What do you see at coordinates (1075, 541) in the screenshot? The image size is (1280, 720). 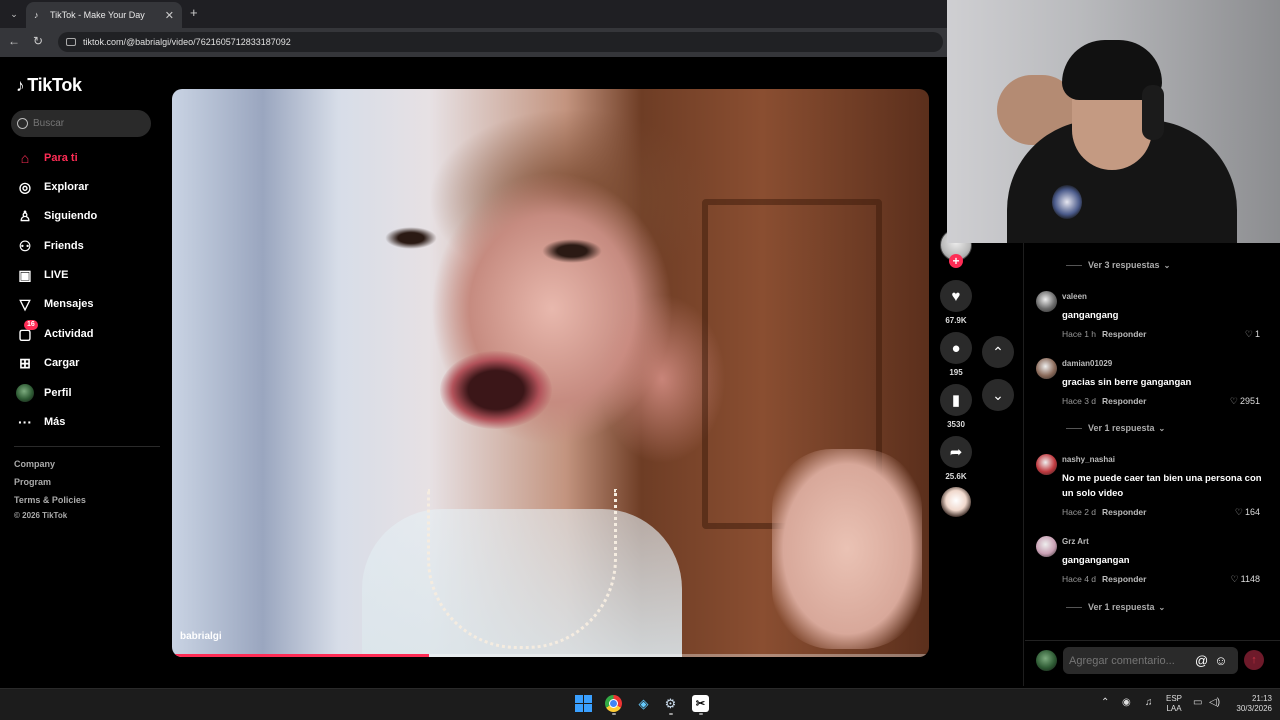 I see `comment-username: Grz Art` at bounding box center [1075, 541].